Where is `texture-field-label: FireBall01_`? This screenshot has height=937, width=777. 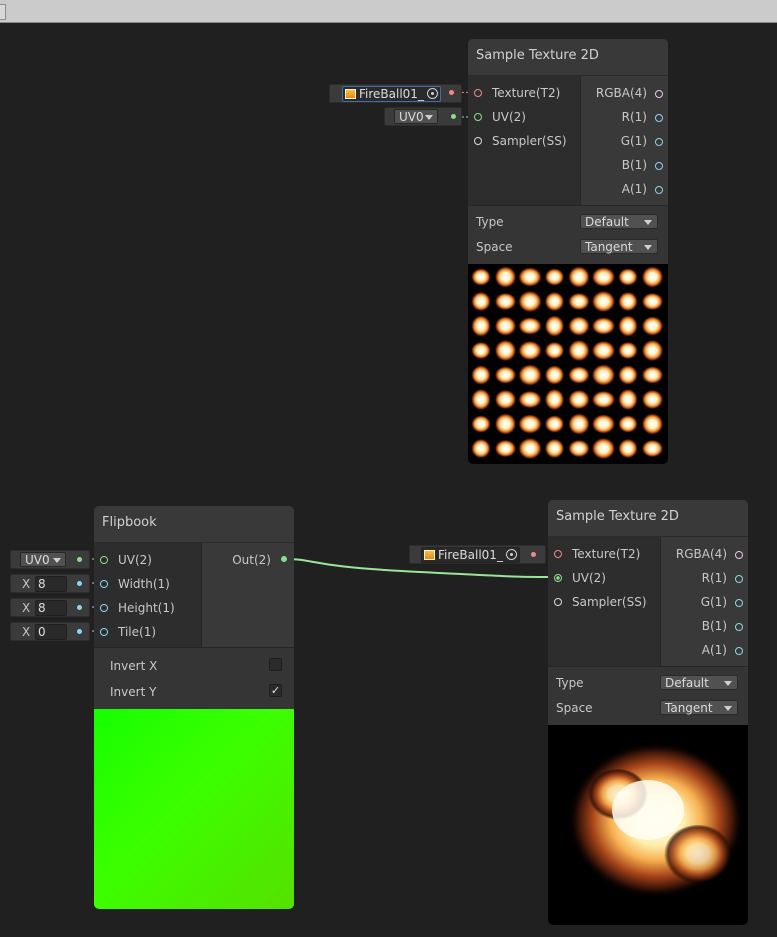 texture-field-label: FireBall01_ is located at coordinates (391, 94).